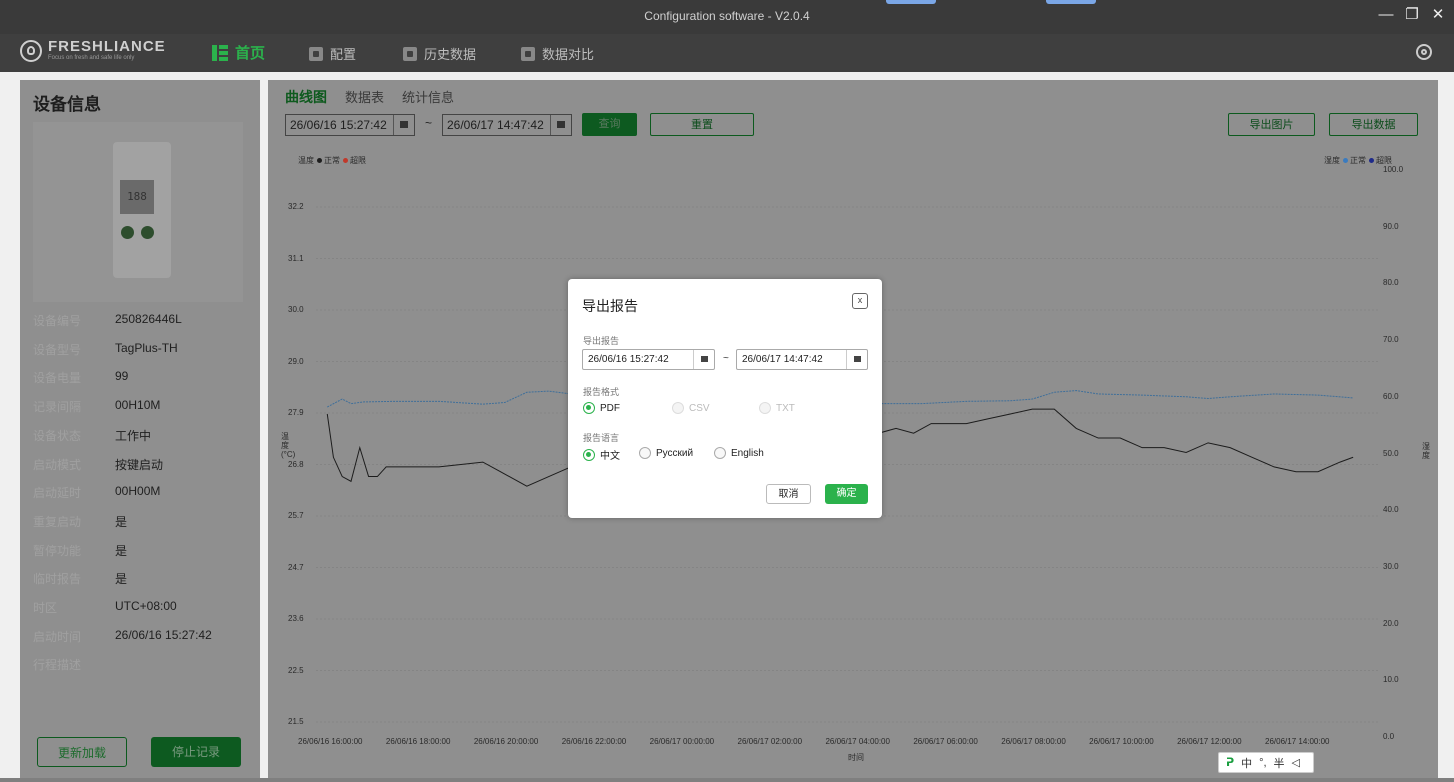  What do you see at coordinates (610, 306) in the screenshot?
I see `dialog-title: 导出报告` at bounding box center [610, 306].